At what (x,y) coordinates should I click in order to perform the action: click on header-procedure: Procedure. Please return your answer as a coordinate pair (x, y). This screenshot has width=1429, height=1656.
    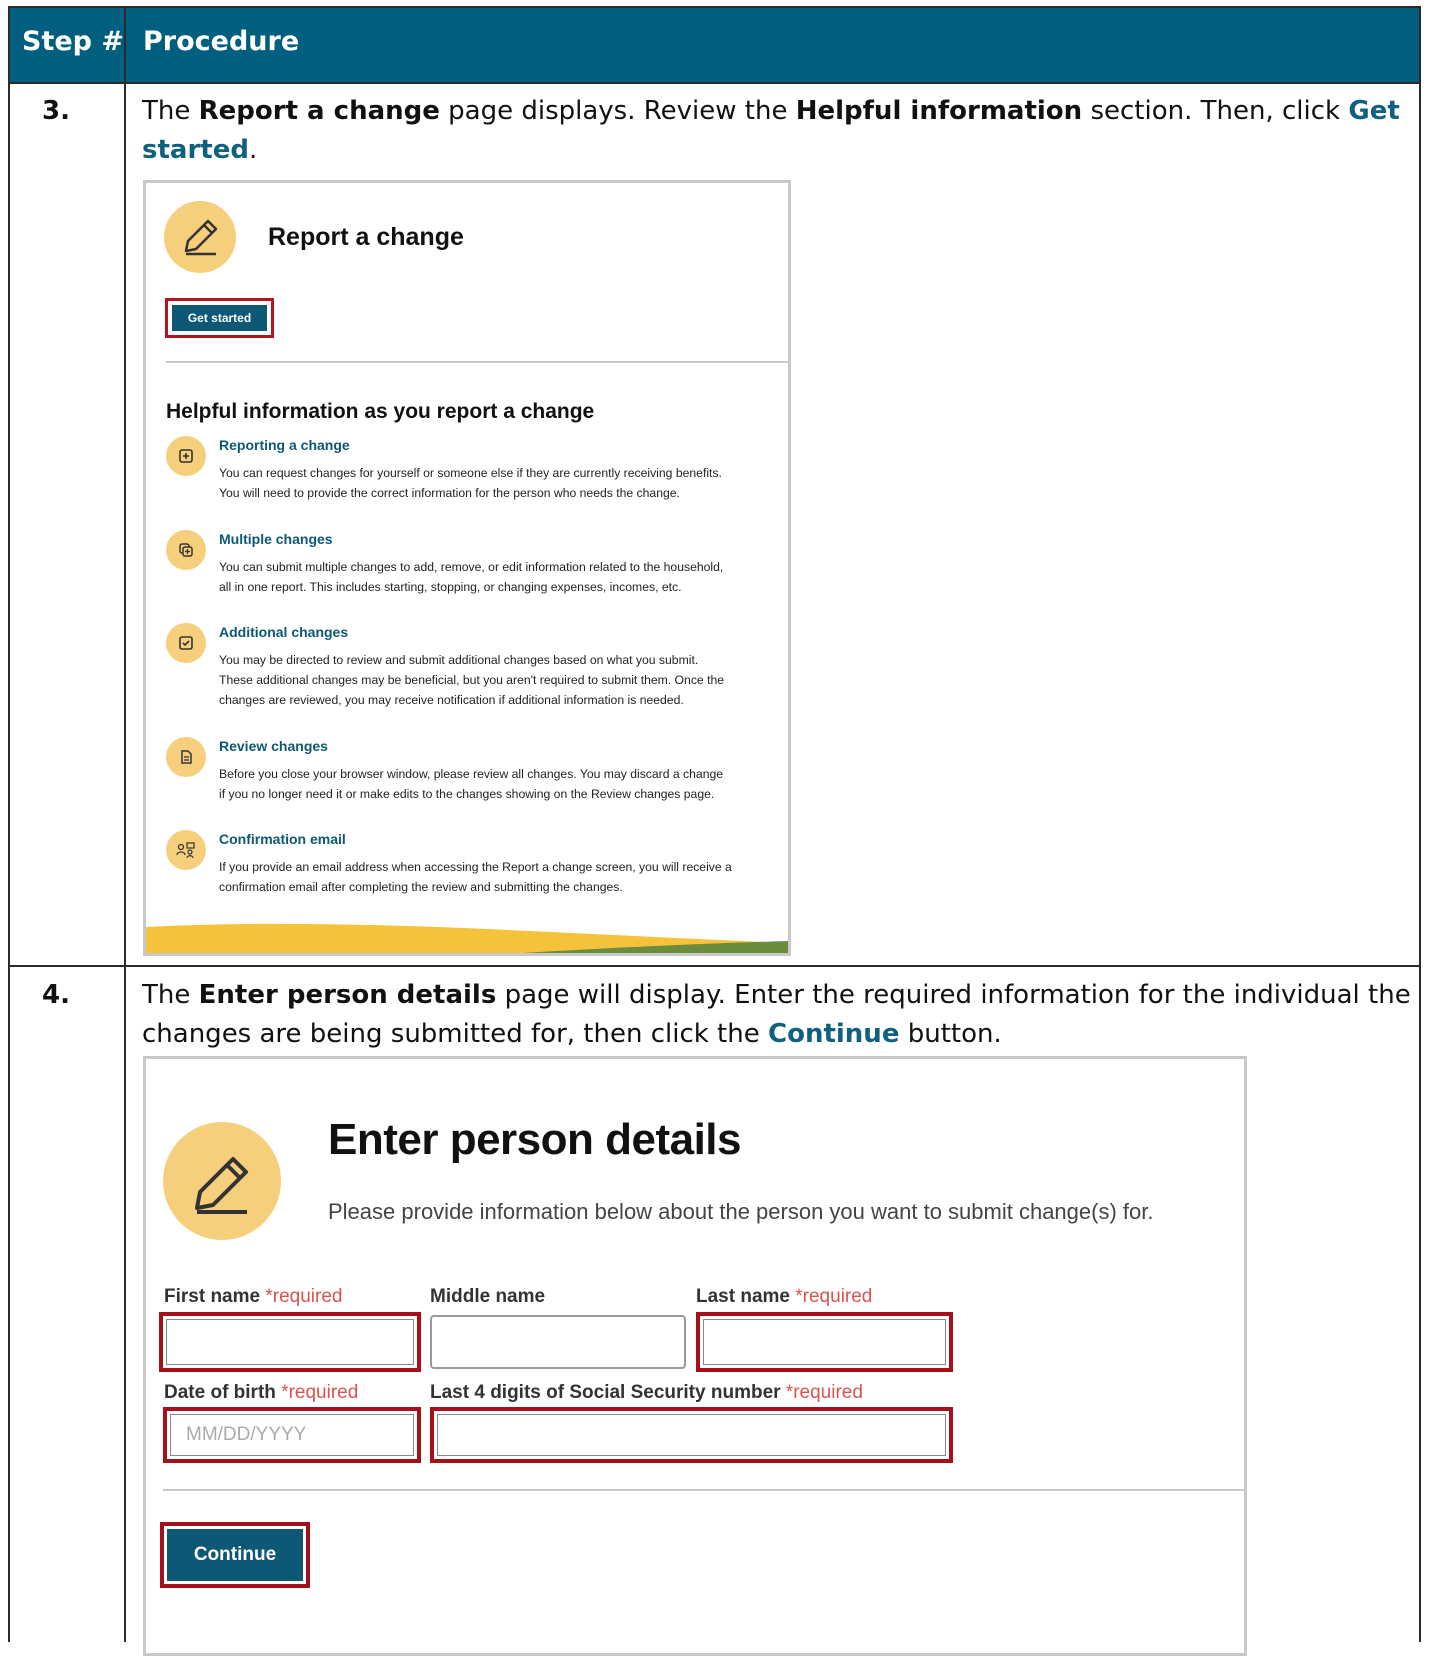
    Looking at the image, I should click on (221, 41).